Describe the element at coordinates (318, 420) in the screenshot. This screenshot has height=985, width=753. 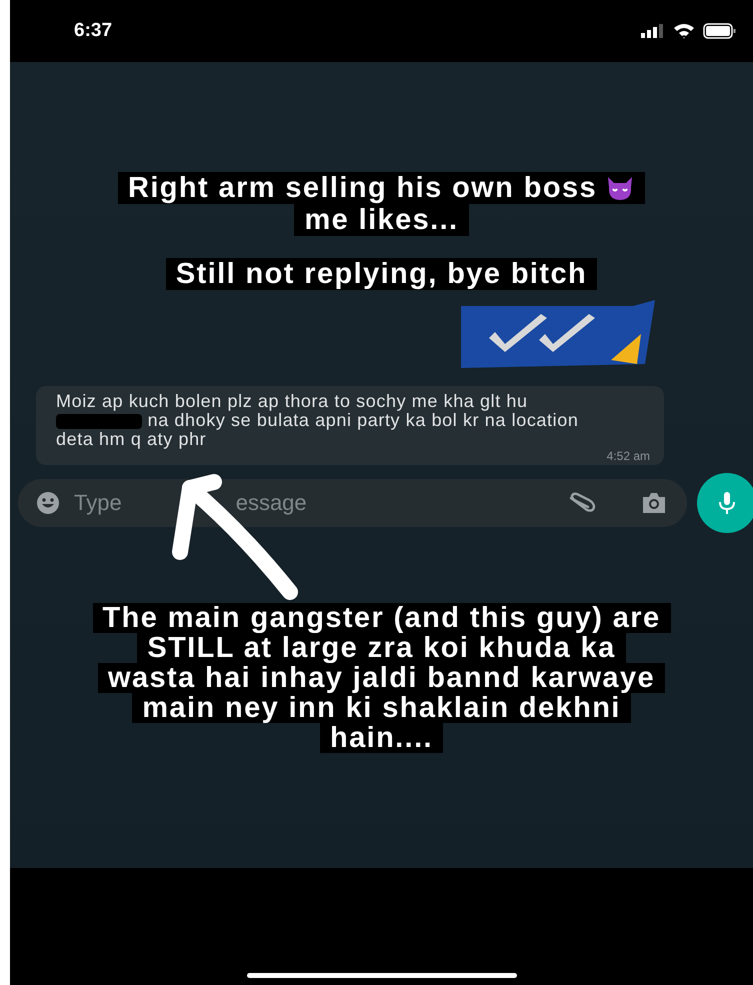
I see `message-text: Moiz ap kuch bolen plz ap thora to sochy me kha glt hu na dhoky se bulata apni party ka bol kr na location deta hm q aty phr` at that location.